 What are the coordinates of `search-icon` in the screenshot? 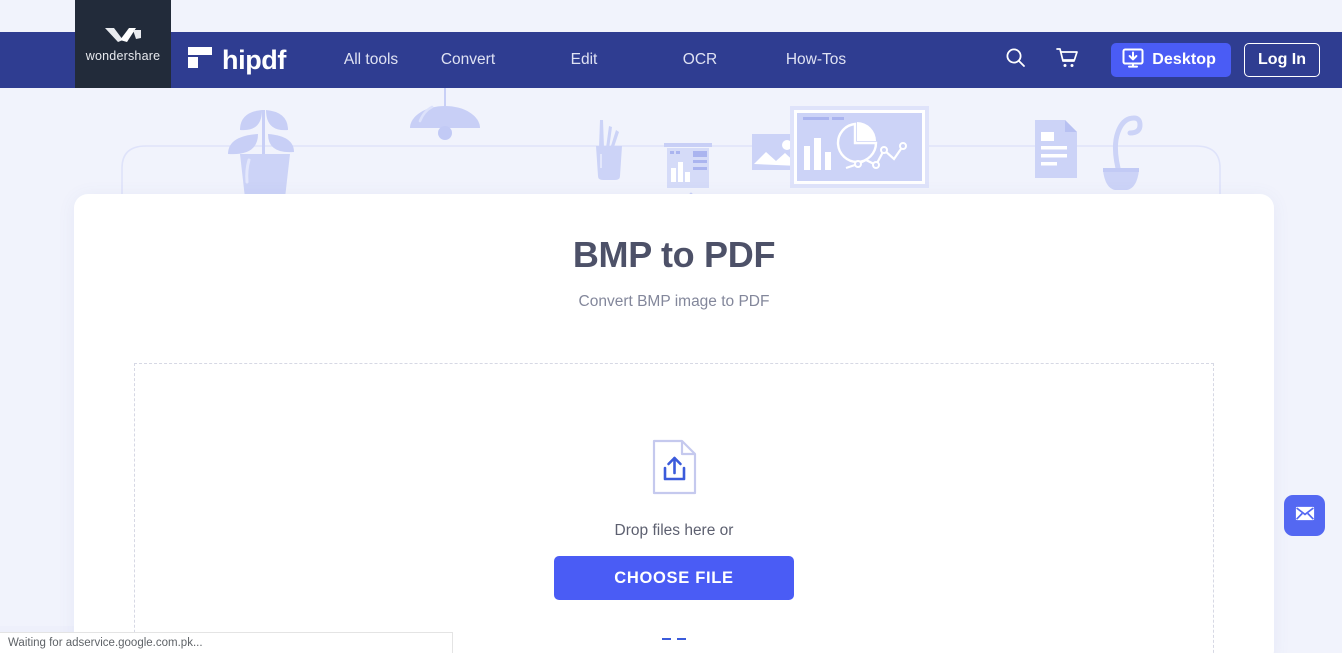 It's located at (1015, 60).